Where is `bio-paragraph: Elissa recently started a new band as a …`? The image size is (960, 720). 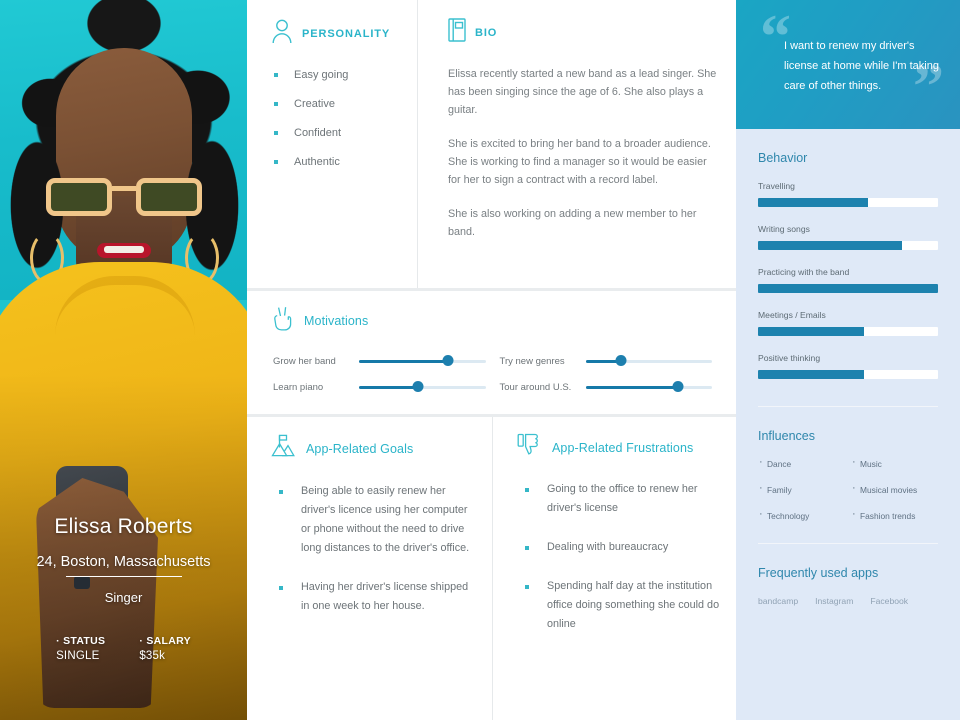
bio-paragraph: Elissa recently started a new band as a … is located at coordinates (582, 92).